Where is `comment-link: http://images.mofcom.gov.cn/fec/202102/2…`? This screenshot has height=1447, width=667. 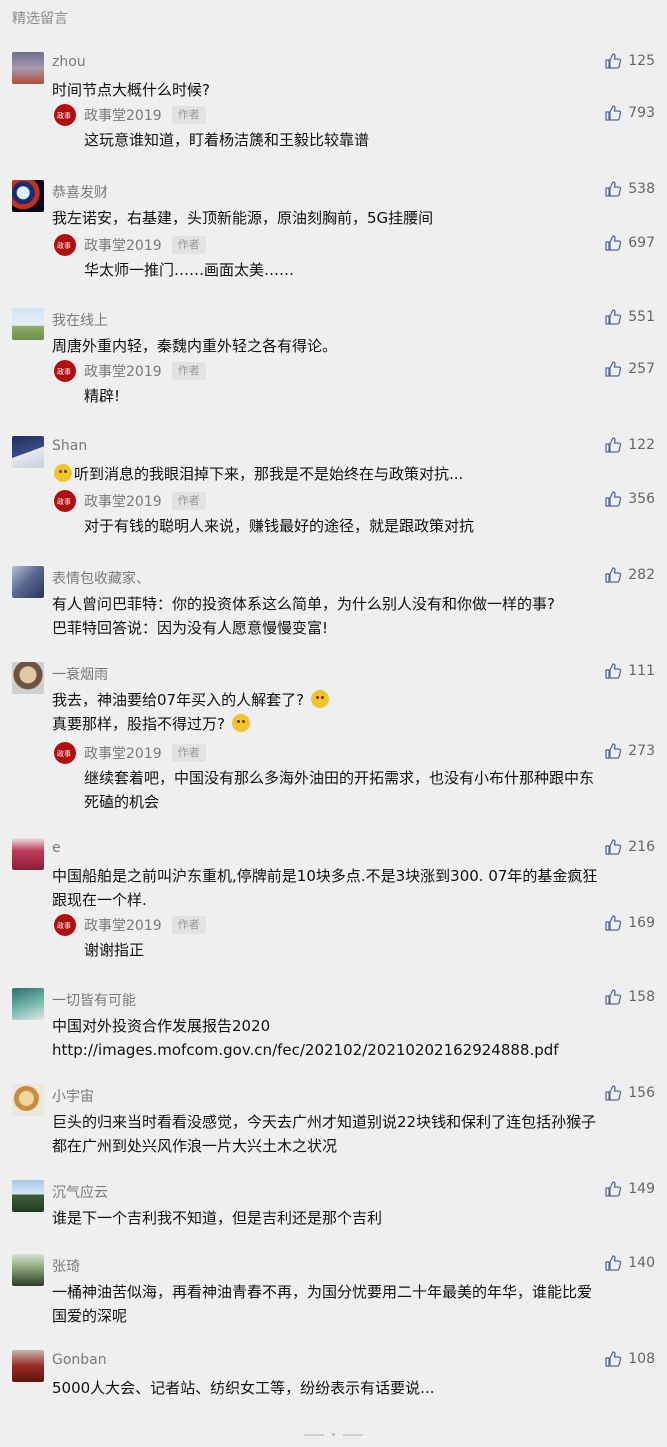 comment-link: http://images.mofcom.gov.cn/fec/202102/2… is located at coordinates (334, 1050).